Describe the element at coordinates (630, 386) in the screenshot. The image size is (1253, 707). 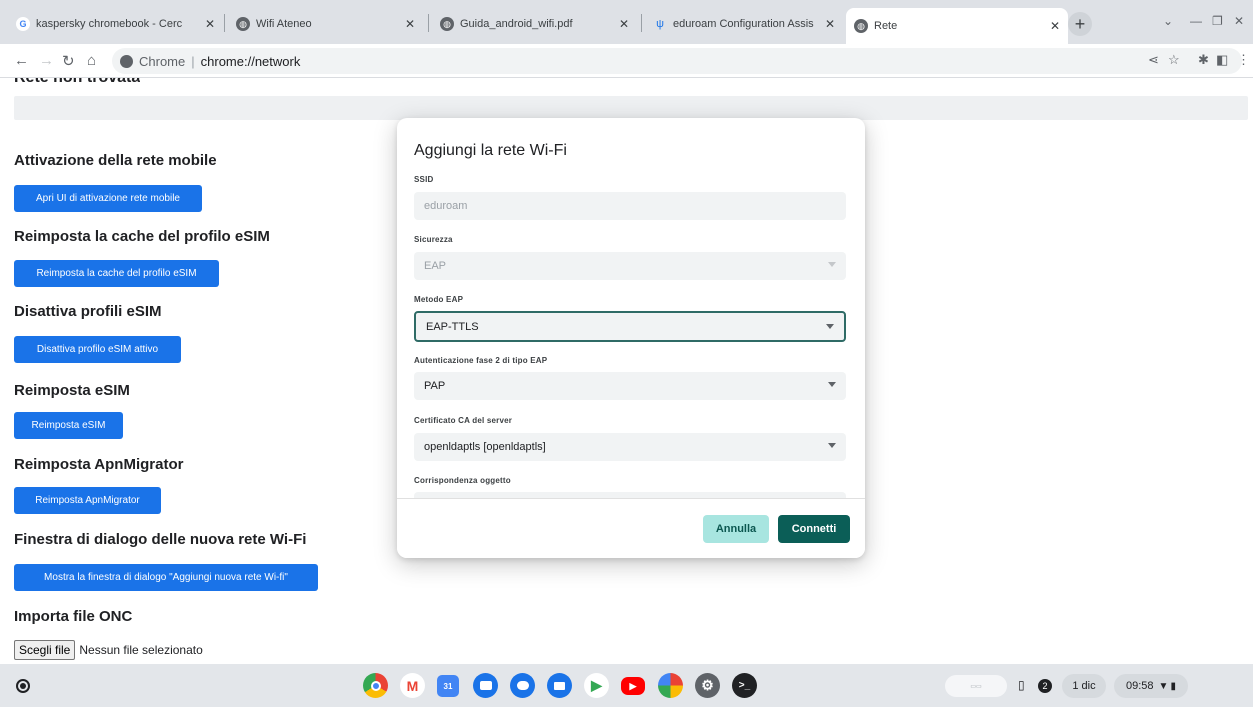
I see `phase2-auth-select: PAP` at that location.